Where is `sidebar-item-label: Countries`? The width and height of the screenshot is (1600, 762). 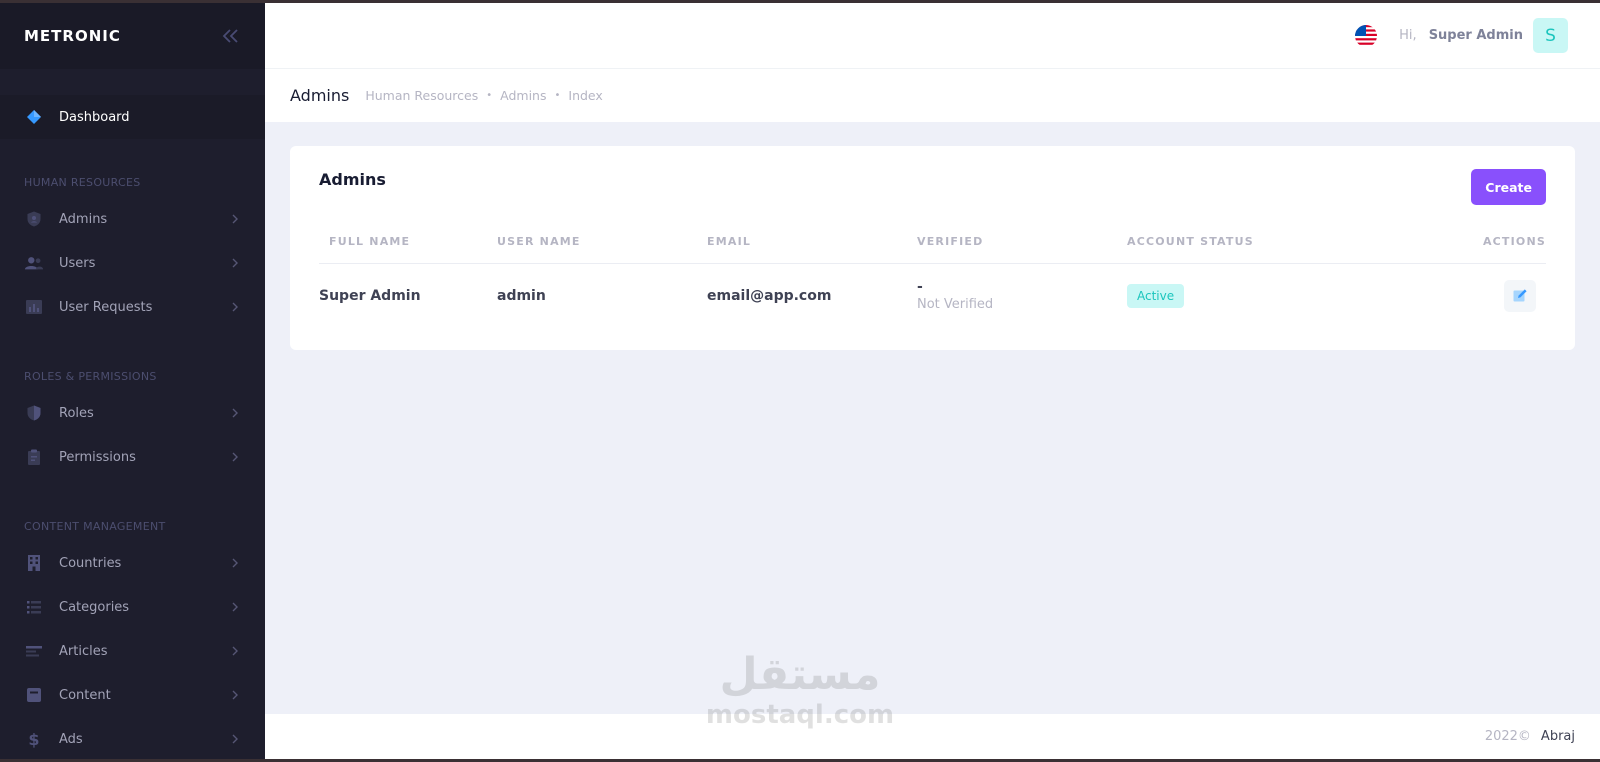
sidebar-item-label: Countries is located at coordinates (90, 563).